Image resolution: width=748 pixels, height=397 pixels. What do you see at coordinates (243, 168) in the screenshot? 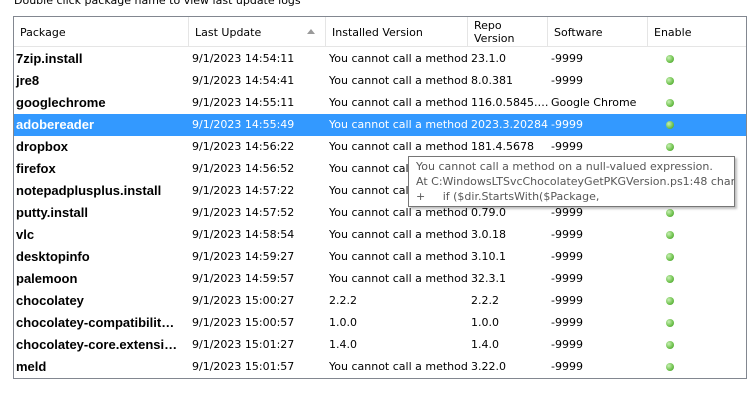
I see `last-update-cell: 9/1/2023 14:56:52` at bounding box center [243, 168].